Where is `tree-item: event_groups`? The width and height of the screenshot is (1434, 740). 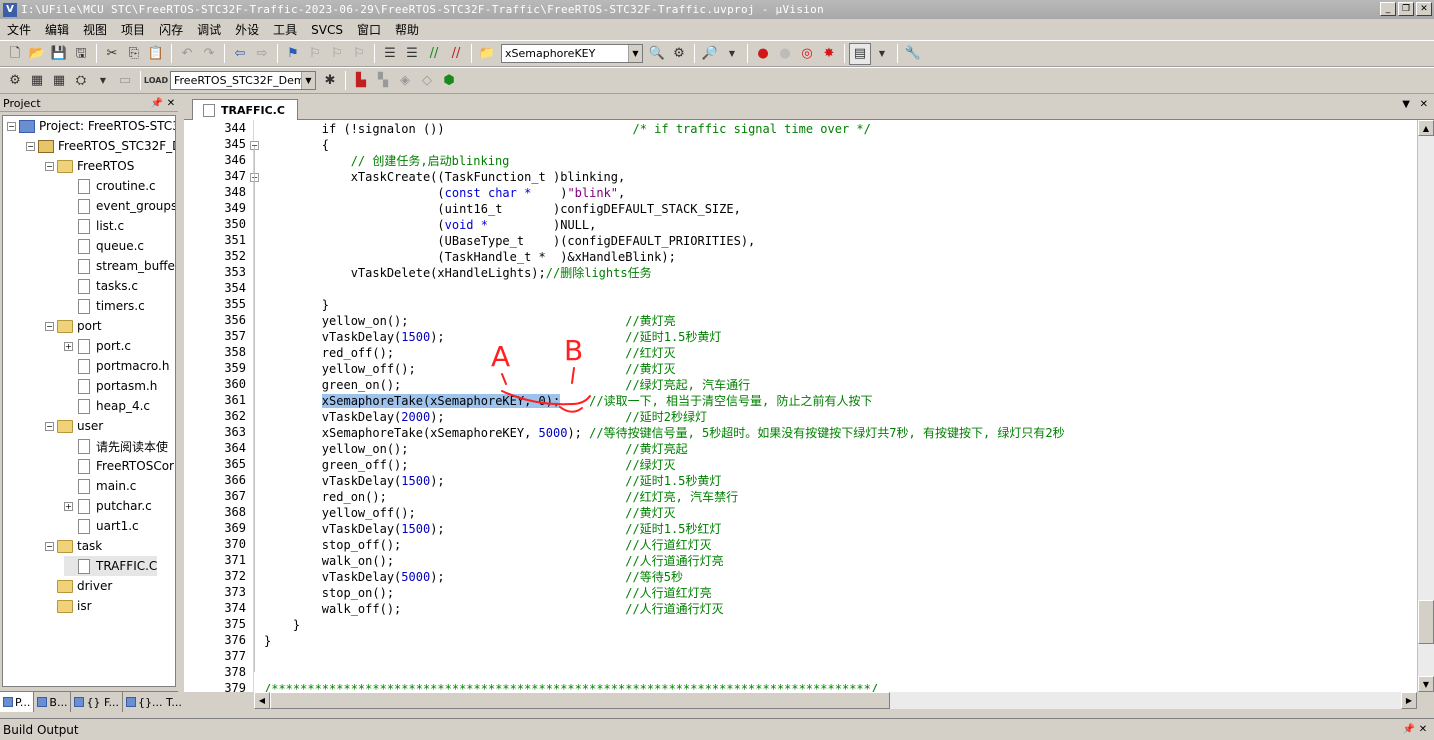 tree-item: event_groups is located at coordinates (119, 206).